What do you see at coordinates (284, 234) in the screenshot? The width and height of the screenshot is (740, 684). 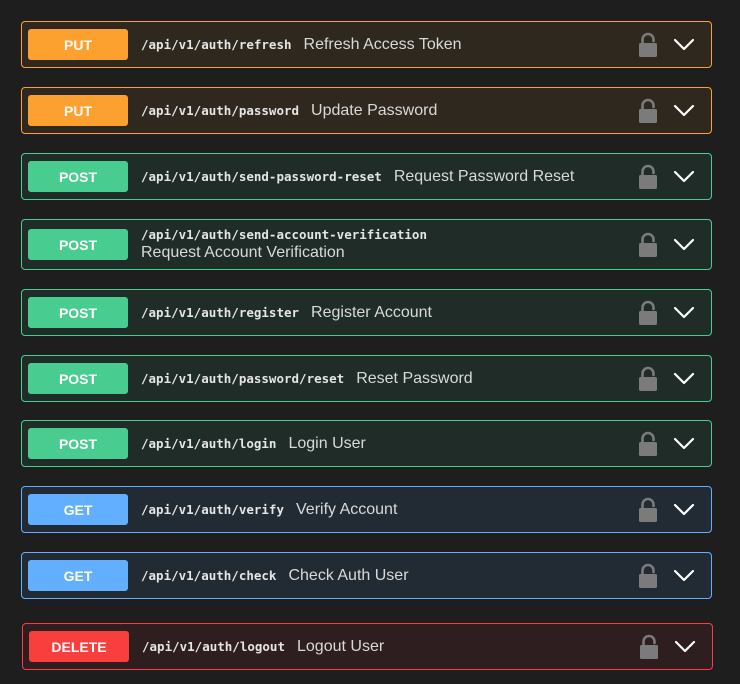 I see `operation-path: /api/v1/auth/send-account-verification` at bounding box center [284, 234].